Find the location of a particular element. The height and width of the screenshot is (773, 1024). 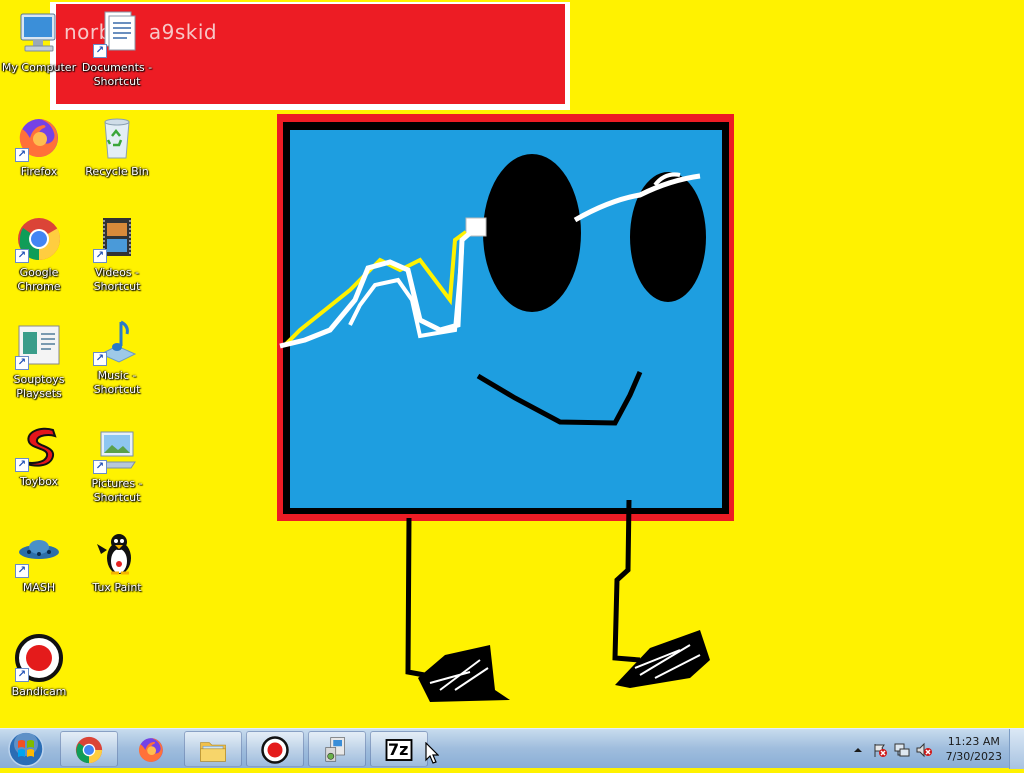

taskbar-firefox-button is located at coordinates (151, 749).